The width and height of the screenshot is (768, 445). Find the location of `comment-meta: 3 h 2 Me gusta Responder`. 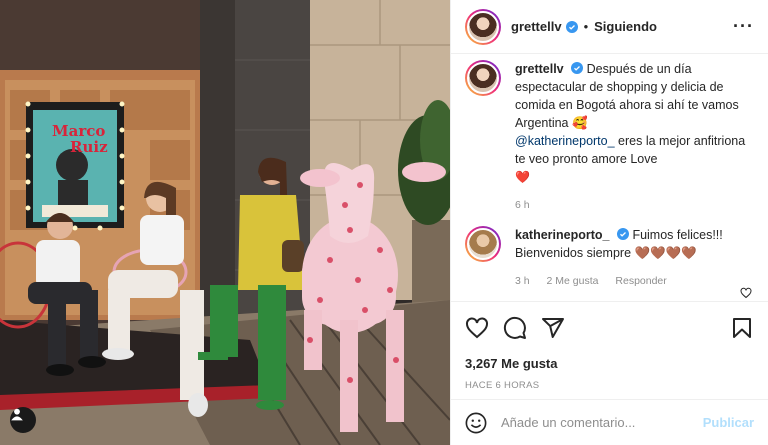

comment-meta: 3 h 2 Me gusta Responder is located at coordinates (634, 281).